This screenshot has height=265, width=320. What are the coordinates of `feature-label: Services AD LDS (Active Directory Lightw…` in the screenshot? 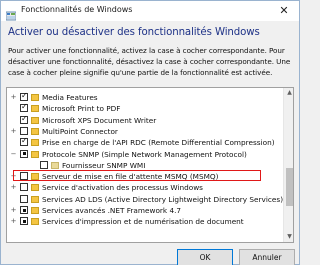 It's located at (163, 199).